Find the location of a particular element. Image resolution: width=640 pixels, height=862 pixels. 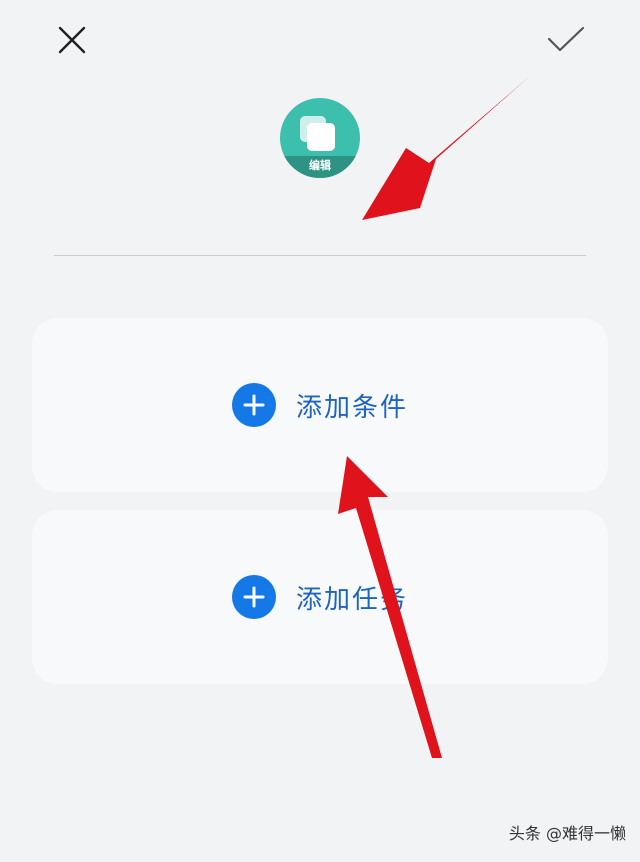

close-button is located at coordinates (72, 40).